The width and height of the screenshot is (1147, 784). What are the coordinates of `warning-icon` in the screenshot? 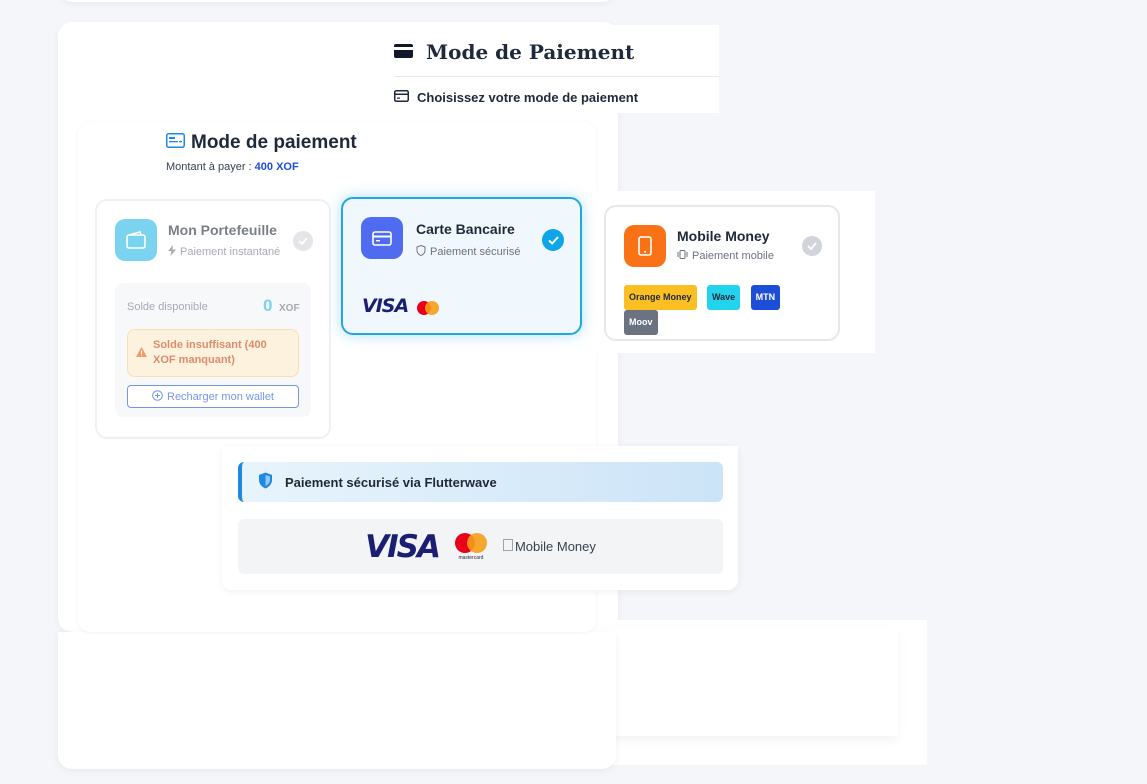 It's located at (141, 357).